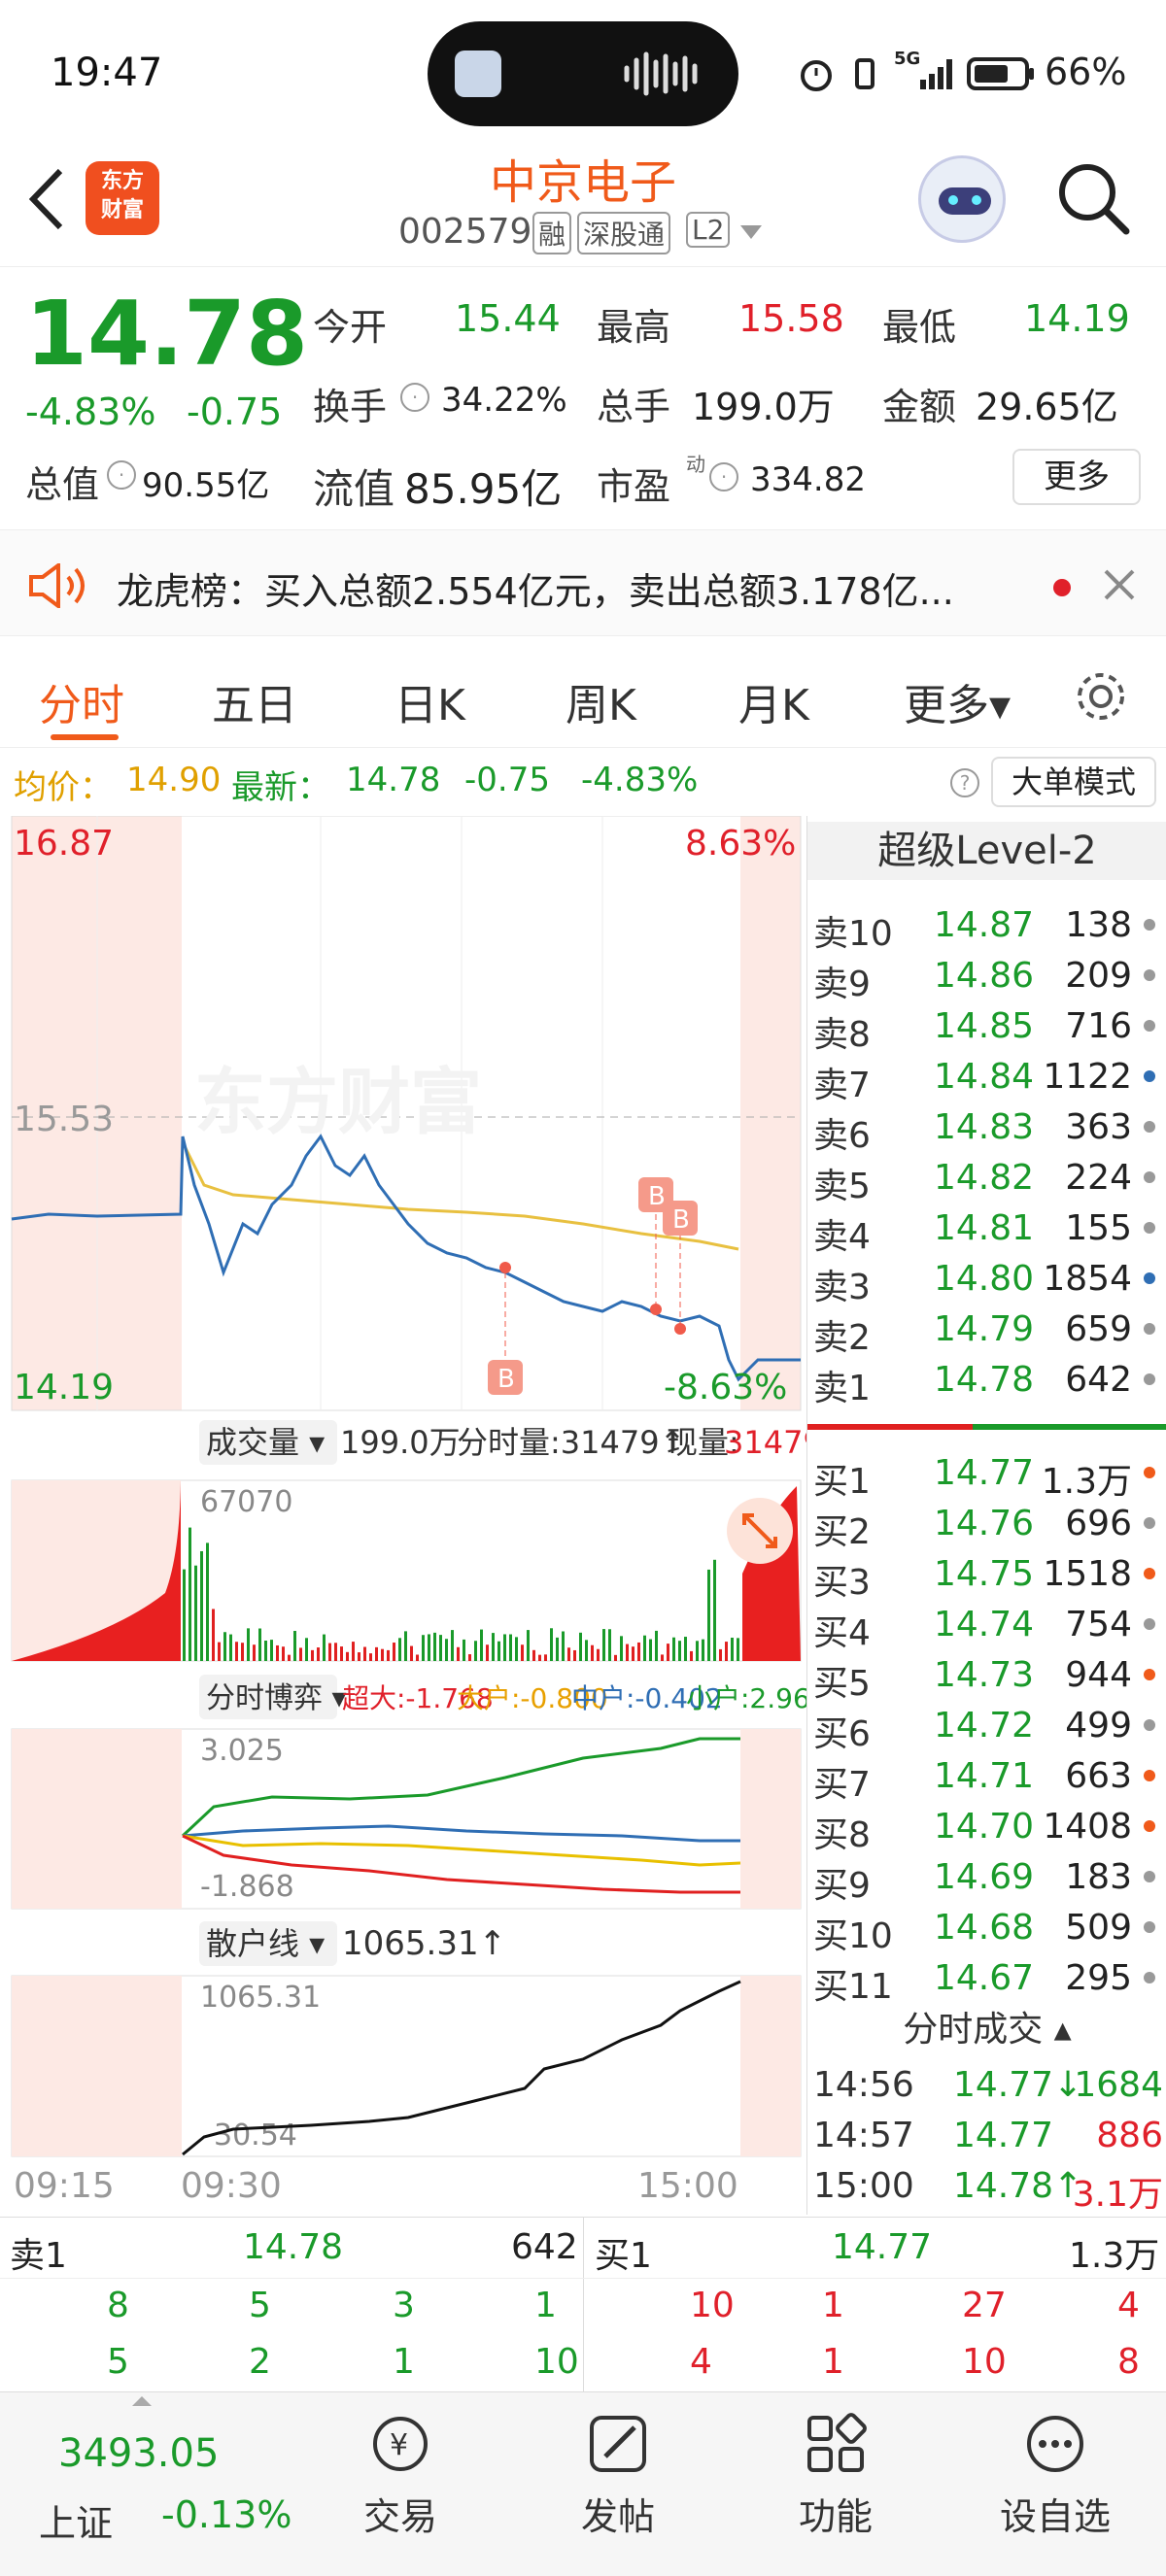 This screenshot has height=2576, width=1166. Describe the element at coordinates (986, 1929) in the screenshot. I see `buy-row: 买10 14.68 509` at that location.